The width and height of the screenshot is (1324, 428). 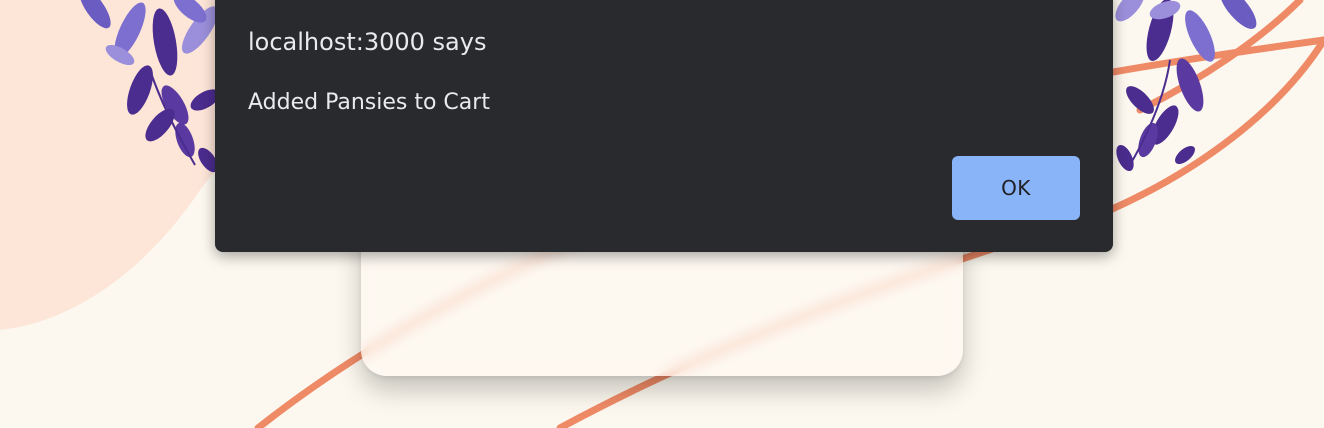 I want to click on wisteria-right-cluster, so click(x=1186, y=86).